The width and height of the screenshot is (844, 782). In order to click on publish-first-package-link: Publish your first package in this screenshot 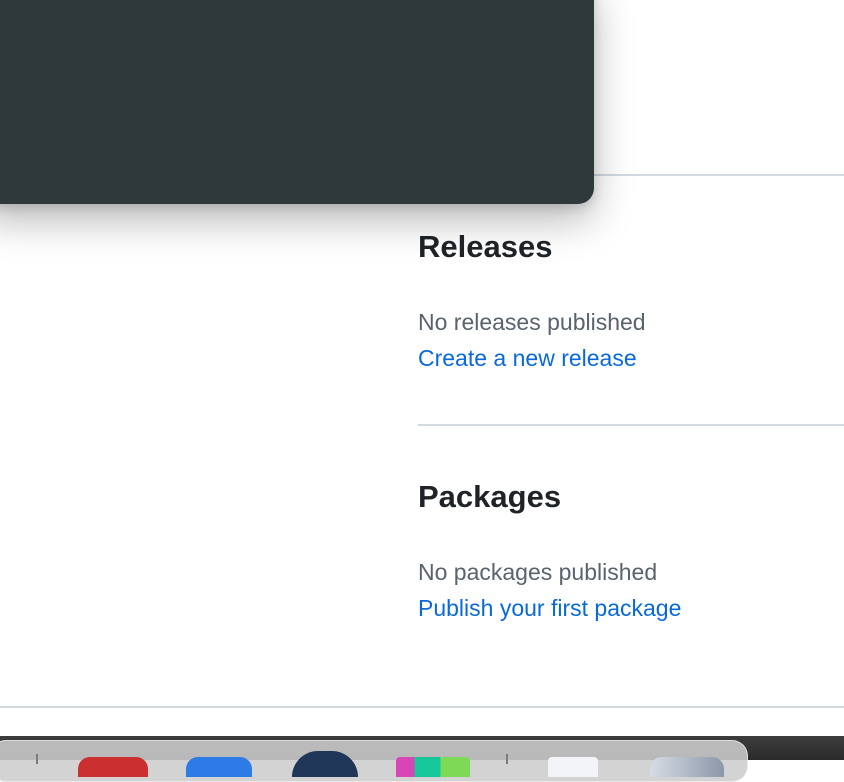, I will do `click(549, 608)`.